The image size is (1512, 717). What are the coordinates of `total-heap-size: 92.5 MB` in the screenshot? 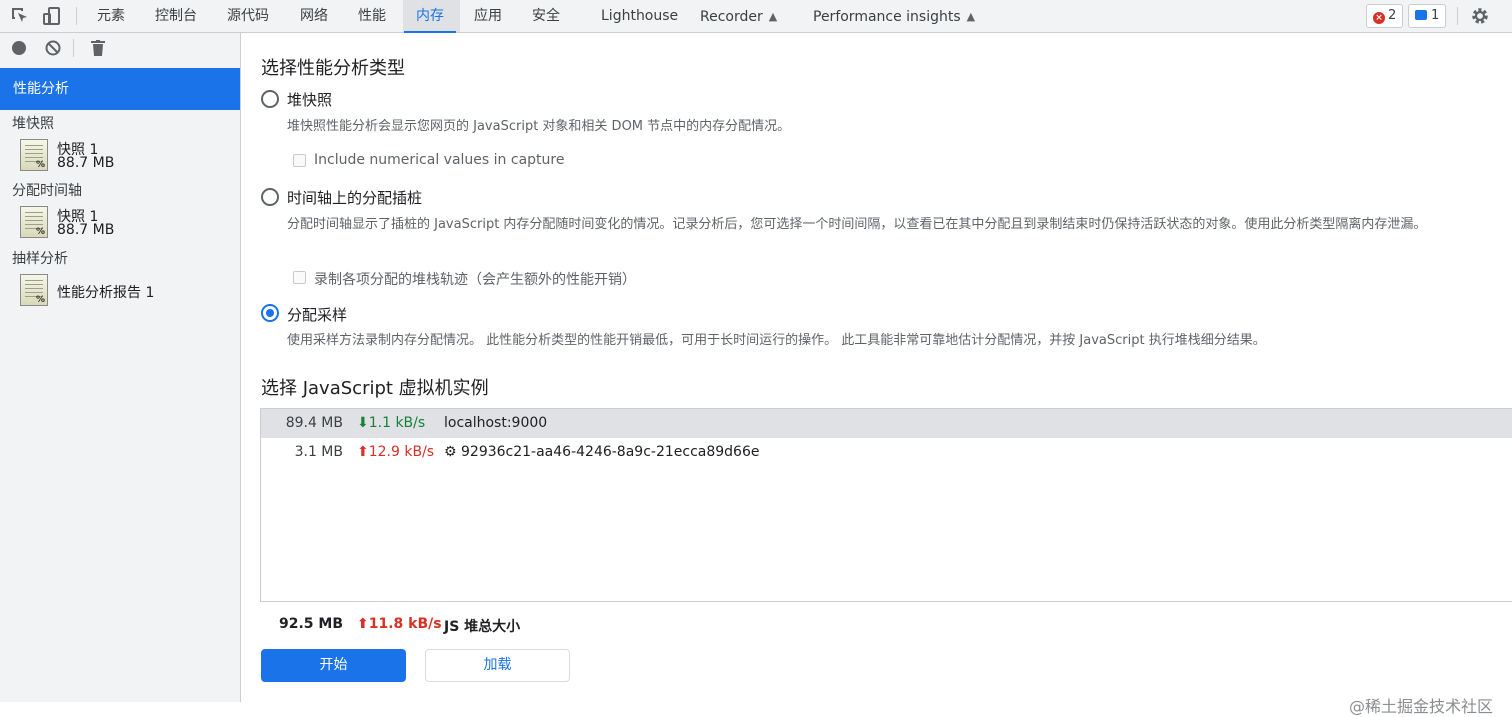 It's located at (310, 624).